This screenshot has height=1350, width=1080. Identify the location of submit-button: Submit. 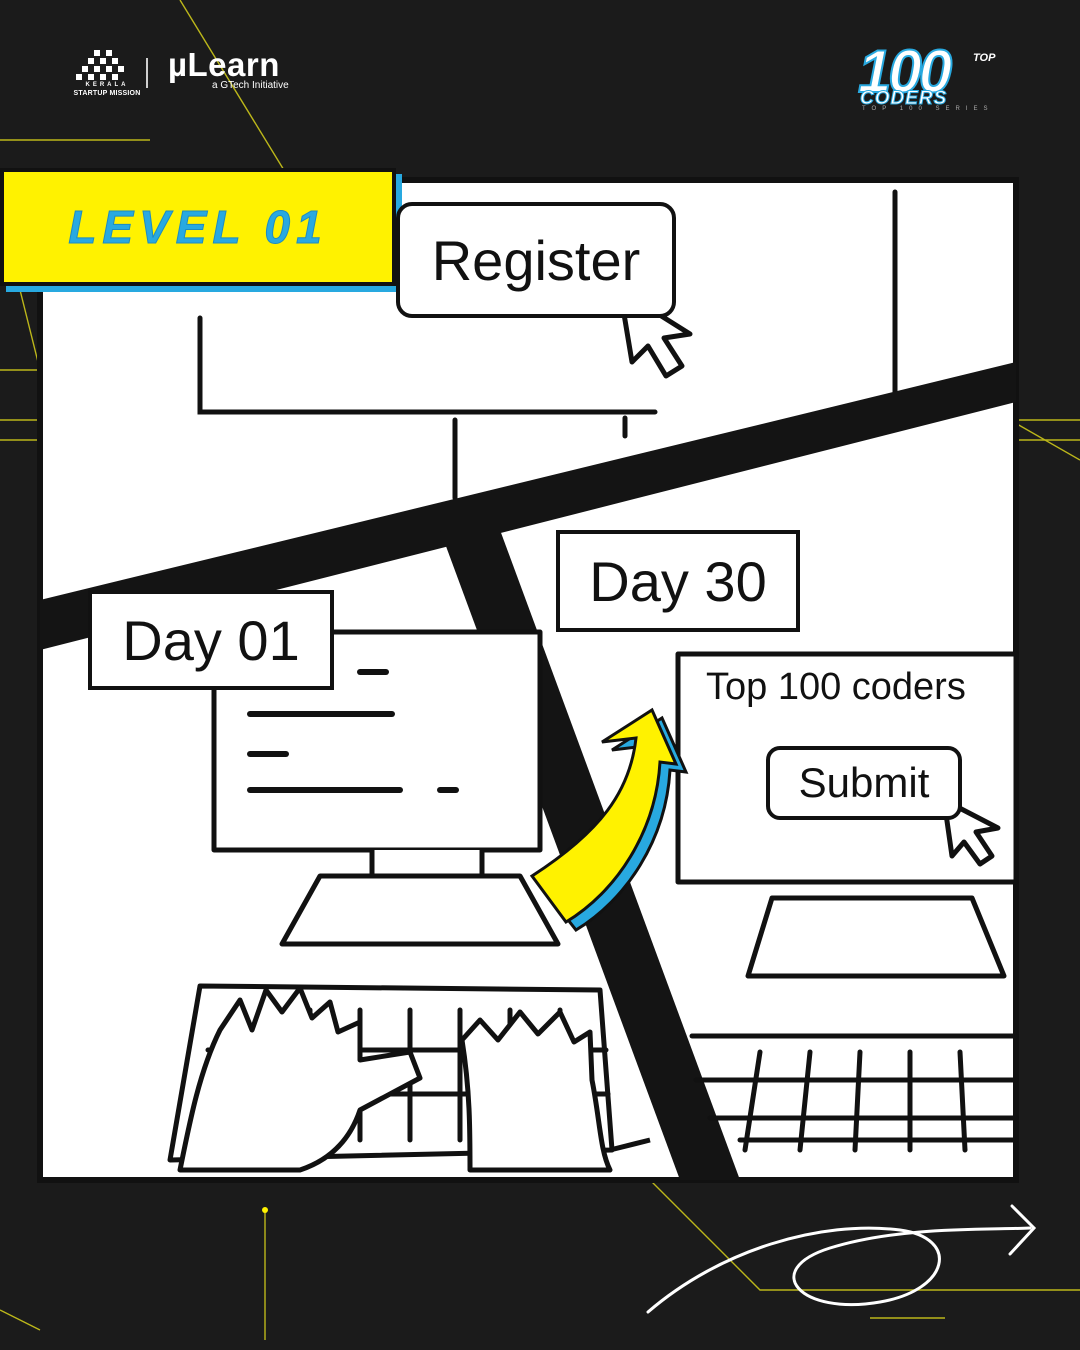
(864, 783).